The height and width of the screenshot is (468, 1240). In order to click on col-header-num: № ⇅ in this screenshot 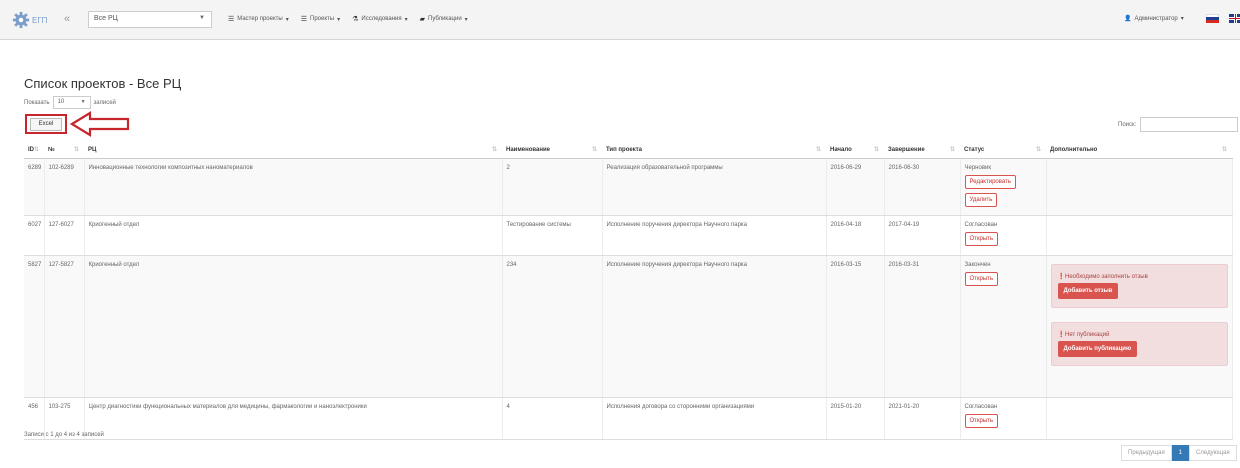, I will do `click(64, 150)`.